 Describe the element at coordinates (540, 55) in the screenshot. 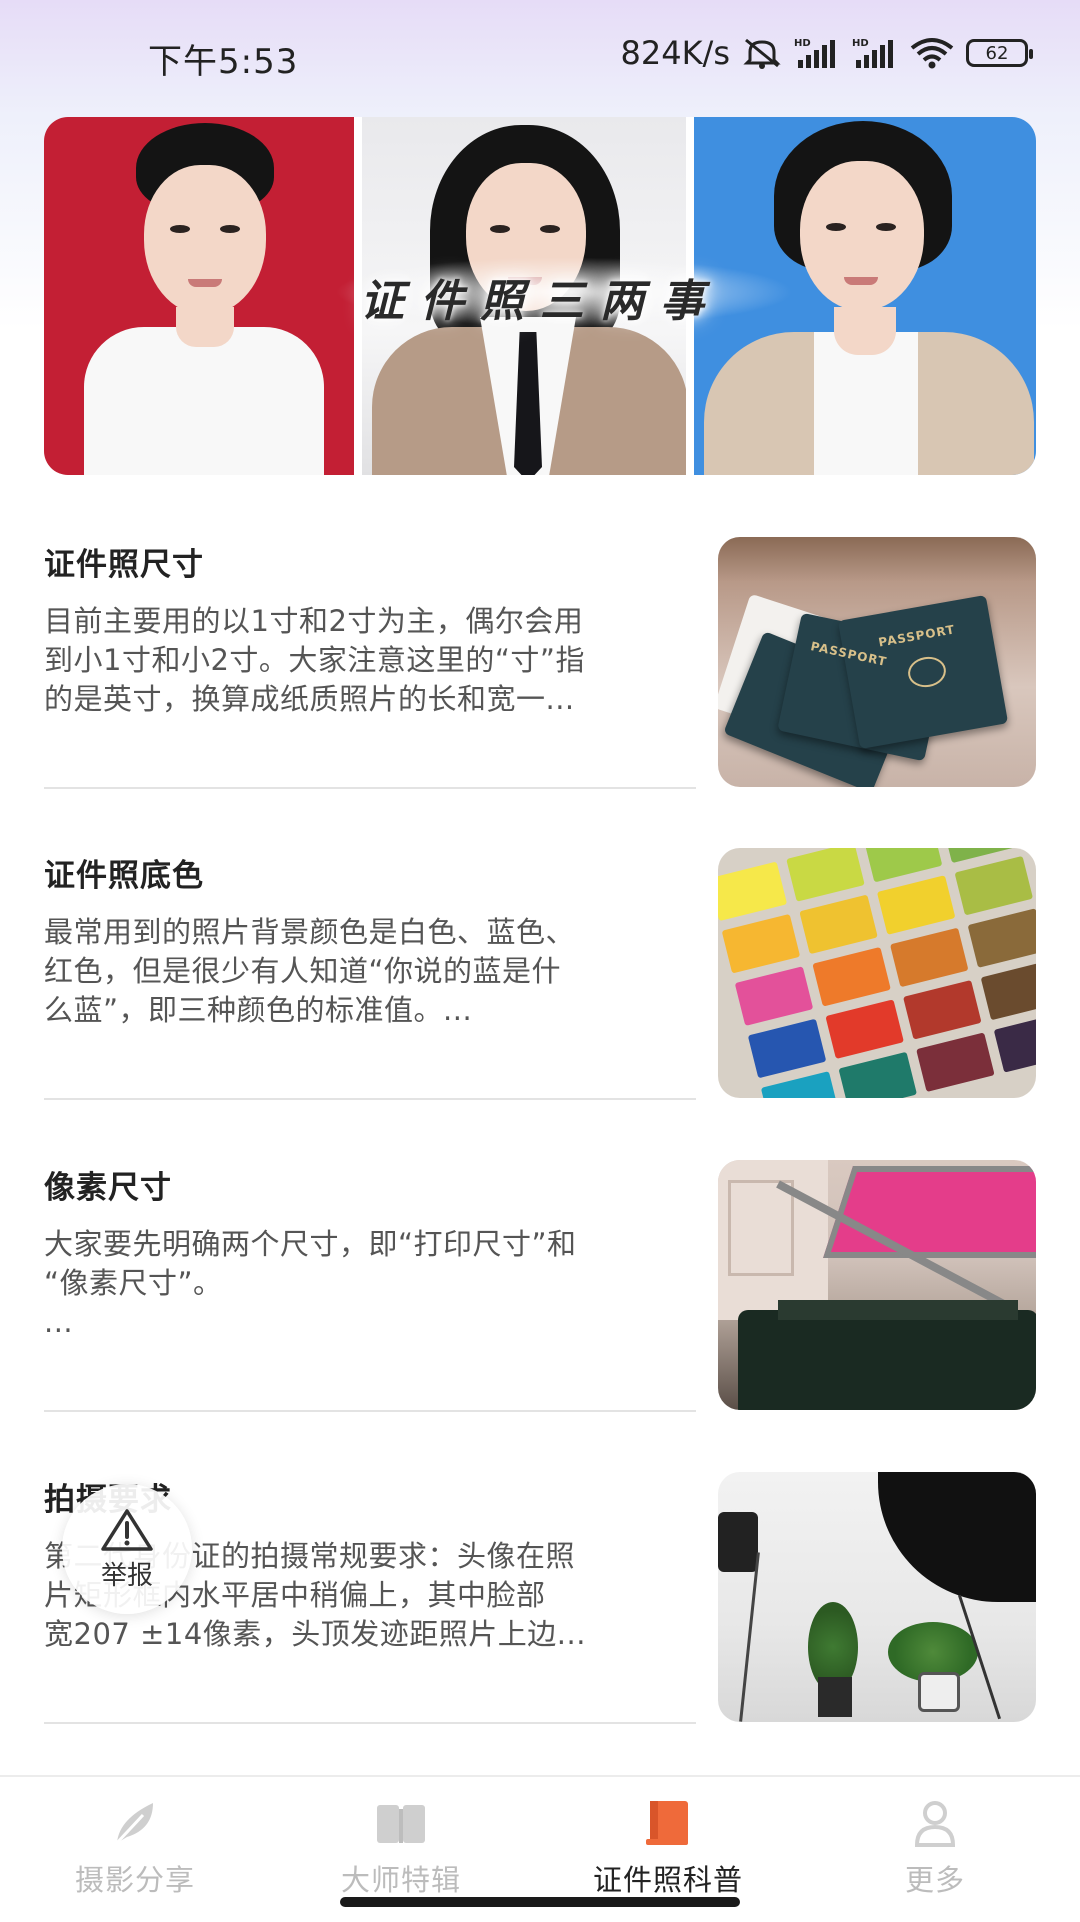

I see `status-bar: 下午5:53 824K/s HD HD 62` at that location.